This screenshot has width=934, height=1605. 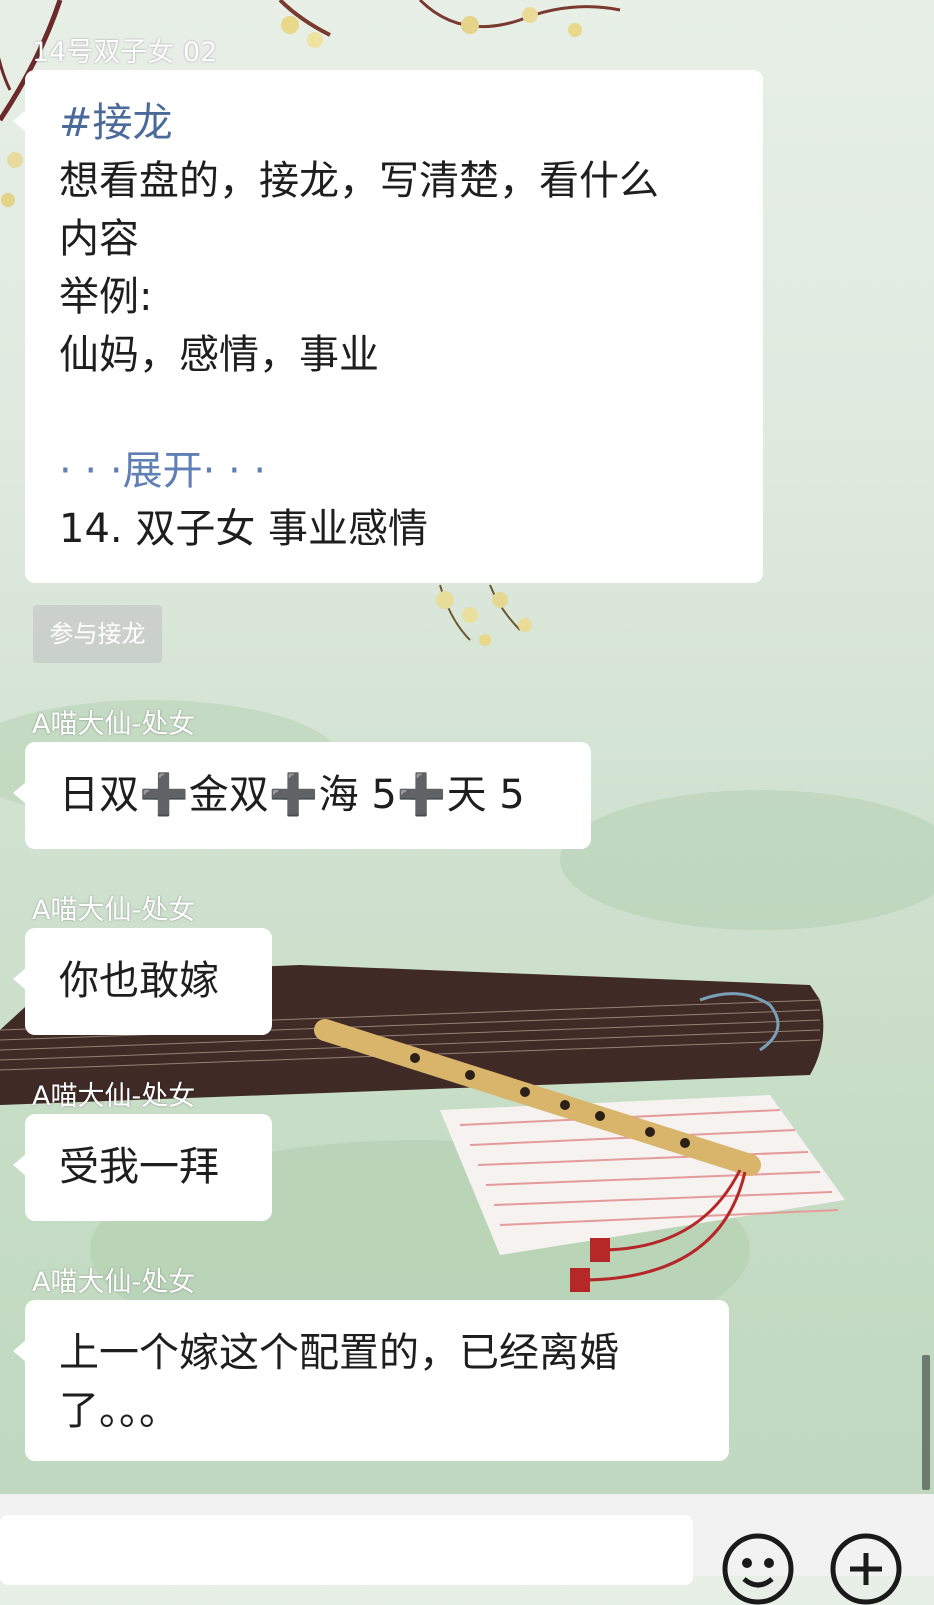 I want to click on message-input, so click(x=346, y=1550).